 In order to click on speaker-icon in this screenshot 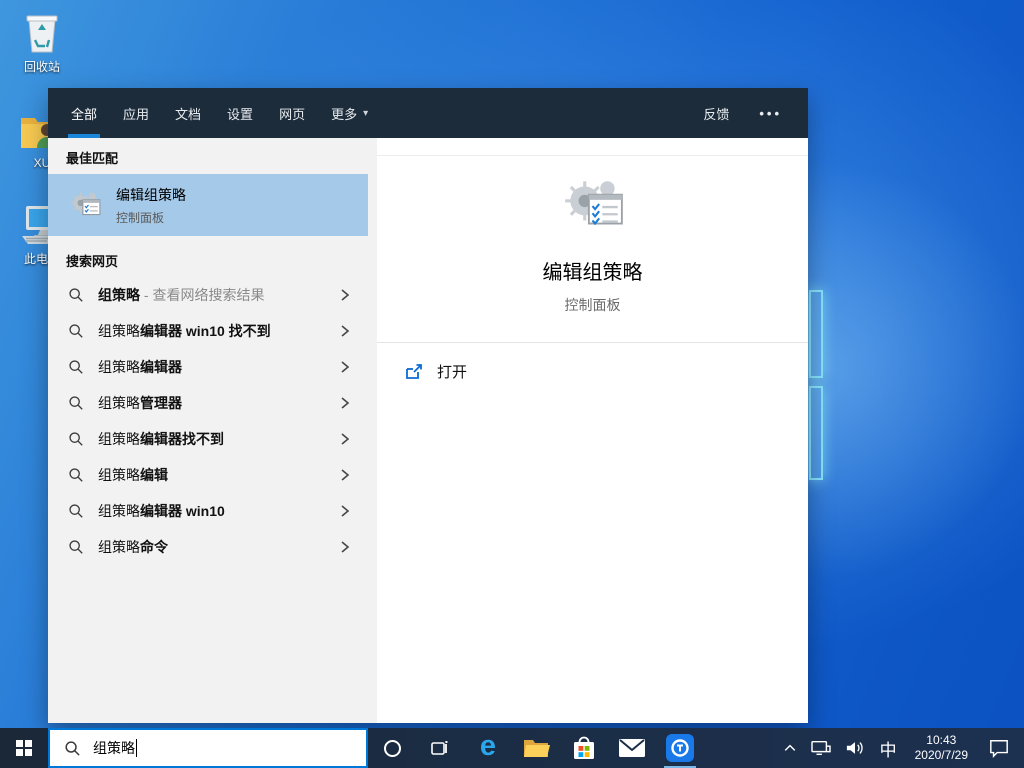, I will do `click(854, 748)`.